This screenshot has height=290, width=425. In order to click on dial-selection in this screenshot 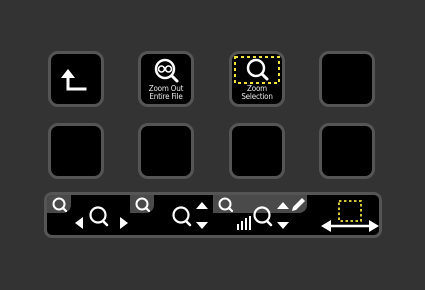, I will do `click(343, 215)`.